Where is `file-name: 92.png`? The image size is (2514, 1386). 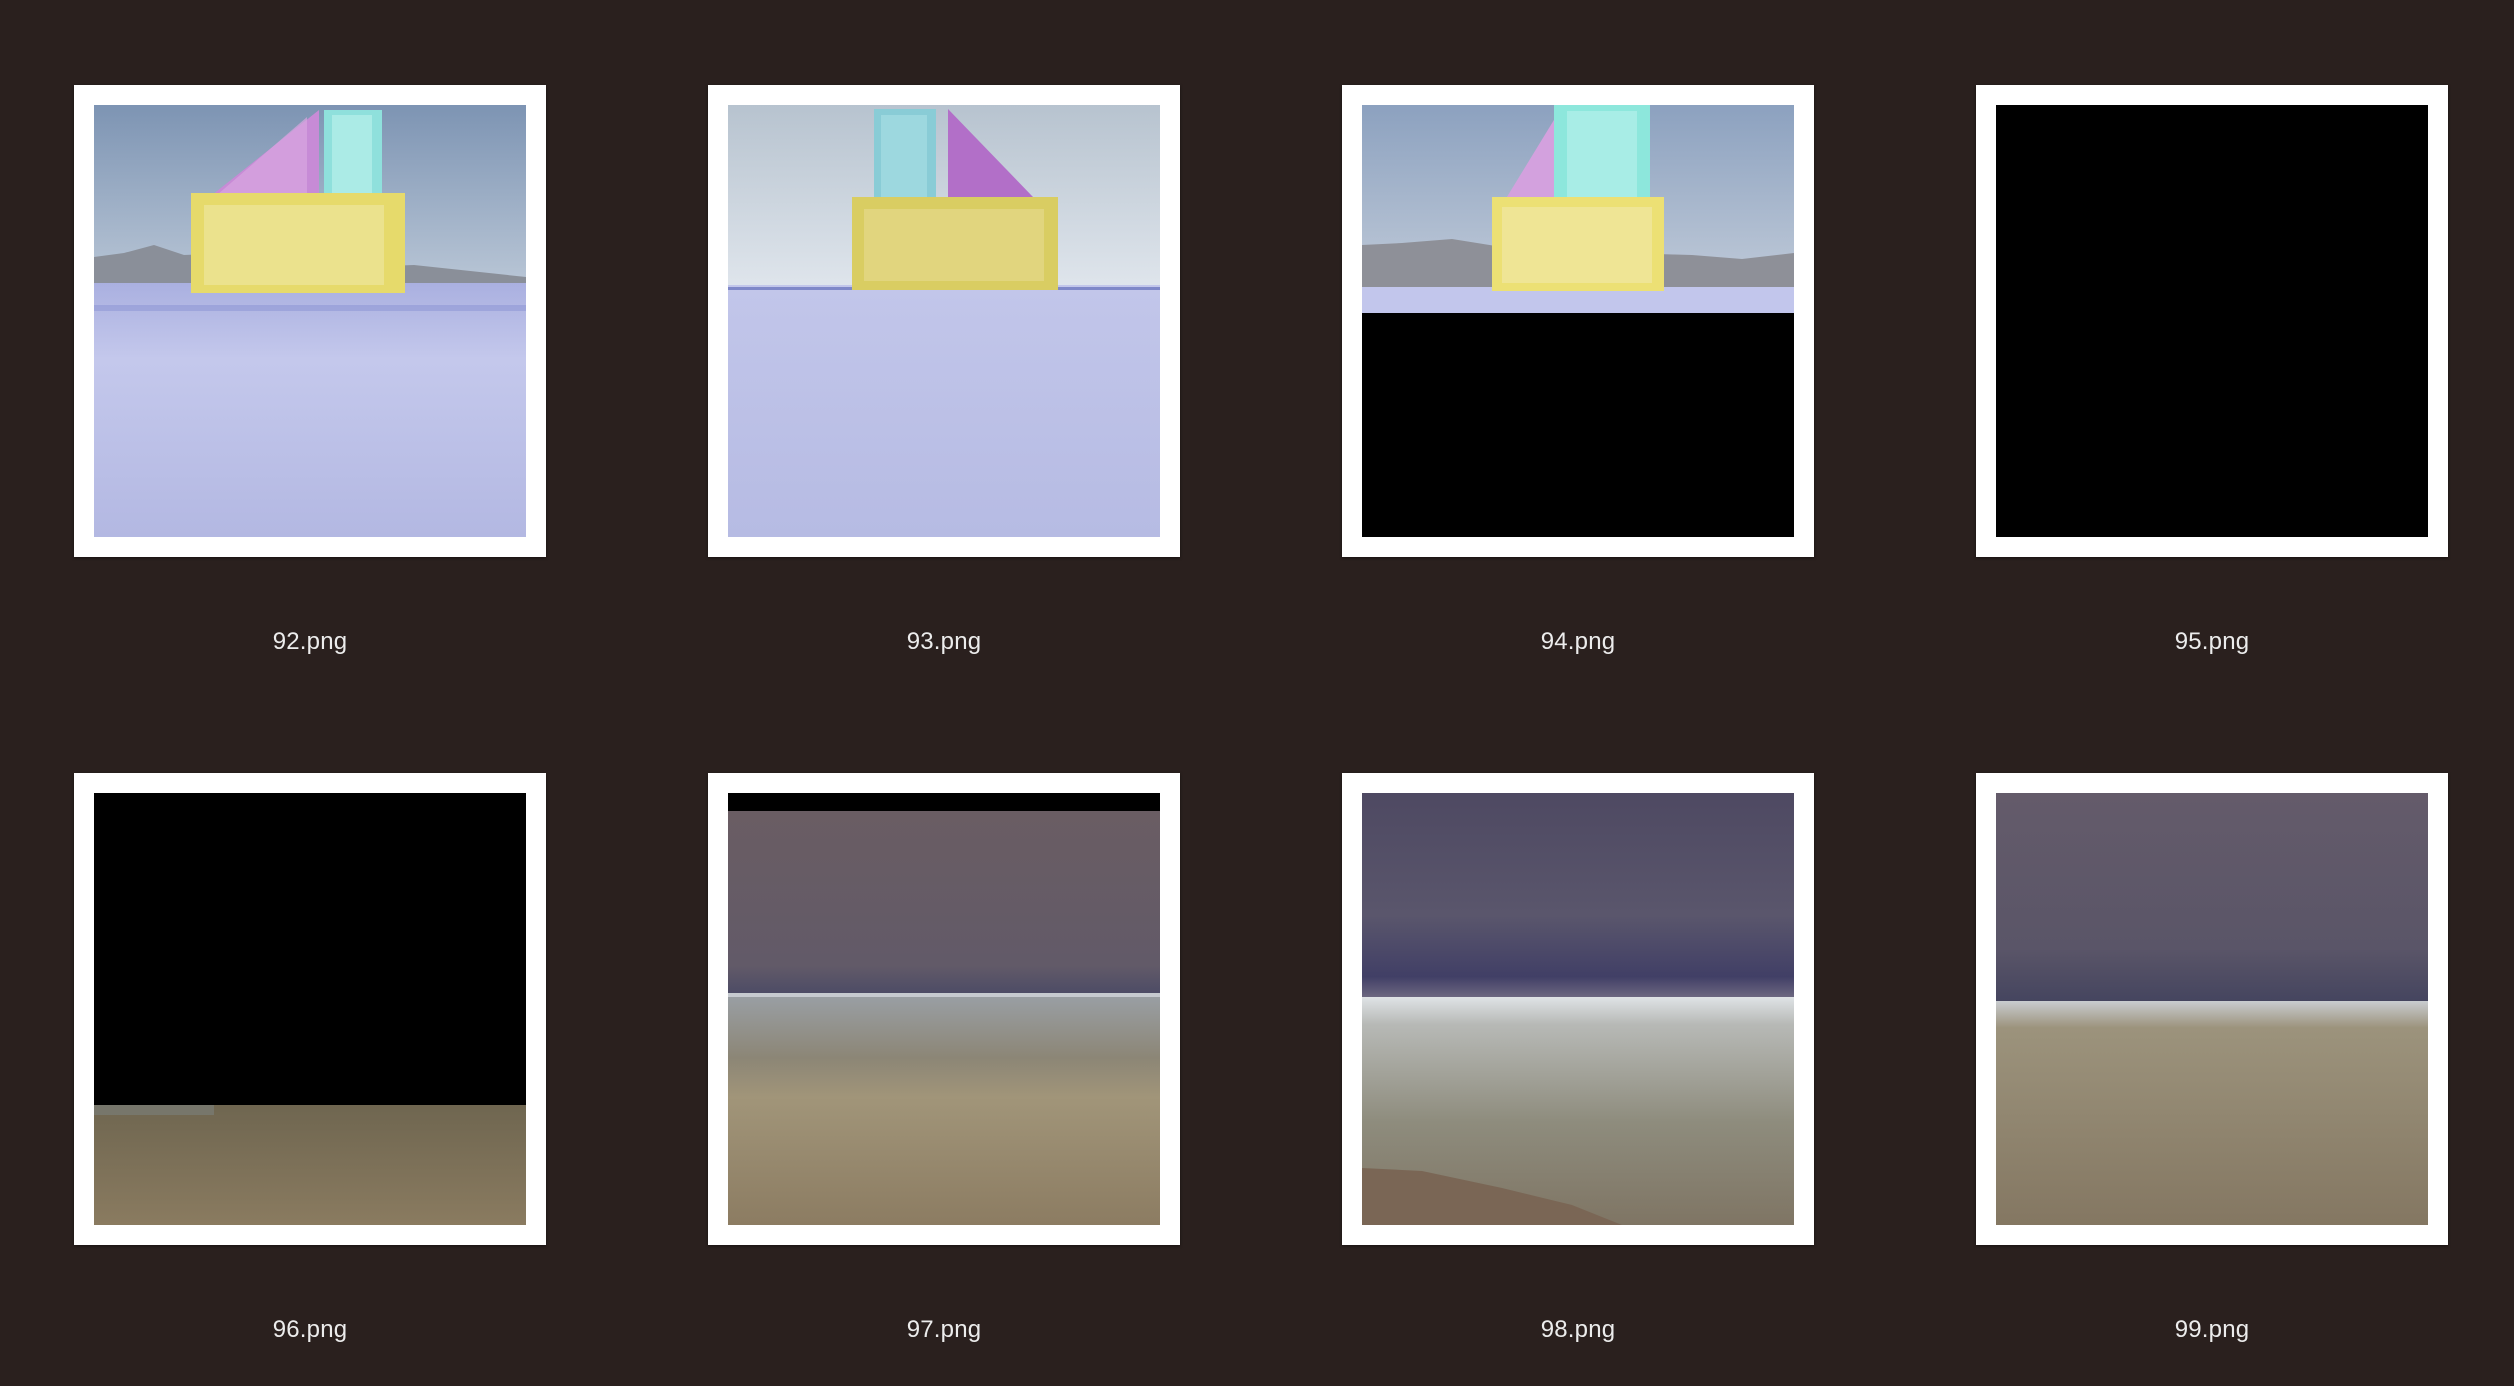 file-name: 92.png is located at coordinates (310, 642).